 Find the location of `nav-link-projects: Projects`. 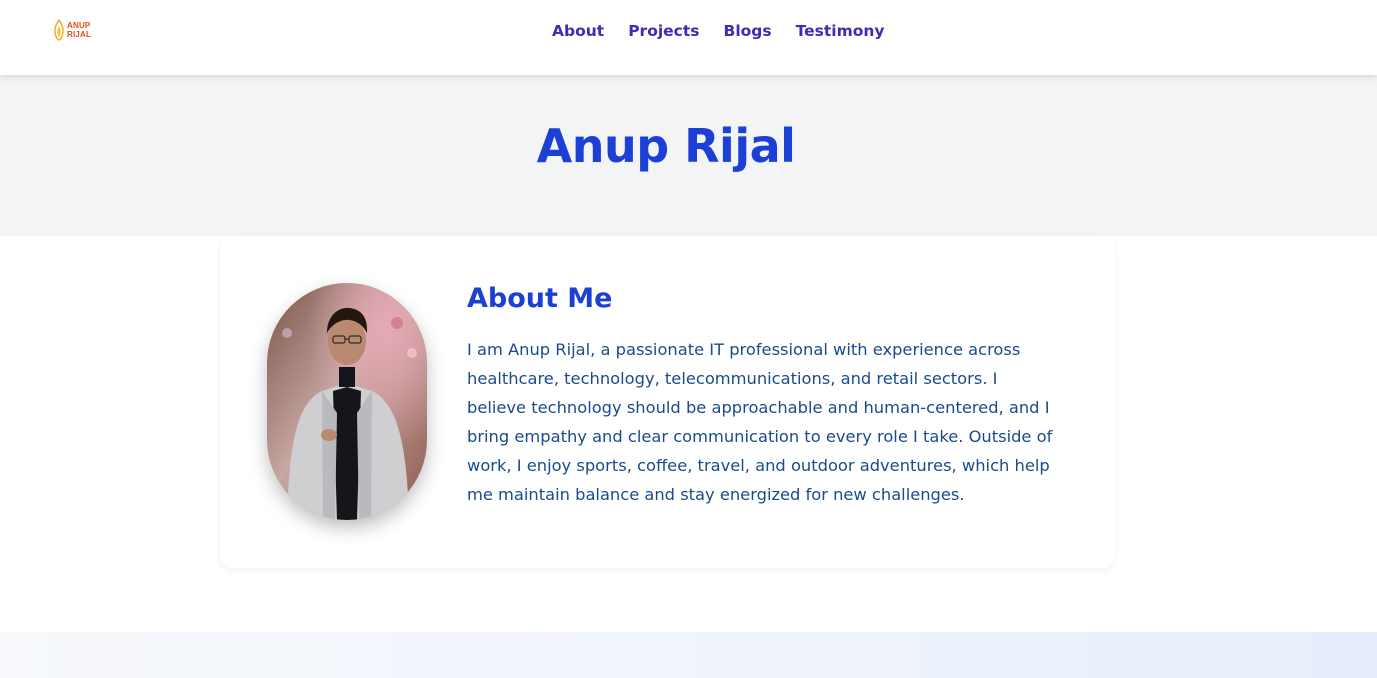

nav-link-projects: Projects is located at coordinates (663, 31).